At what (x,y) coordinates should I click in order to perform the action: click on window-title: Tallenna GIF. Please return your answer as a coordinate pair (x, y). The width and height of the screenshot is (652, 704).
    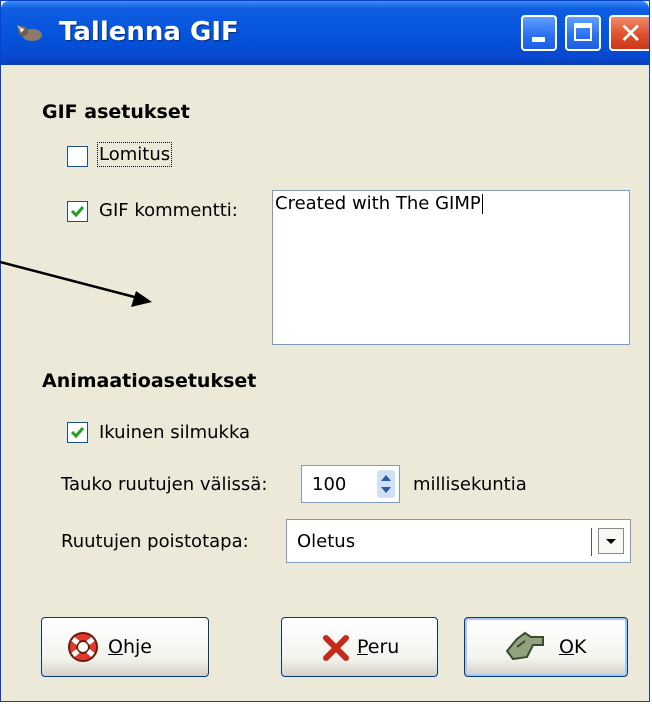
    Looking at the image, I should click on (149, 32).